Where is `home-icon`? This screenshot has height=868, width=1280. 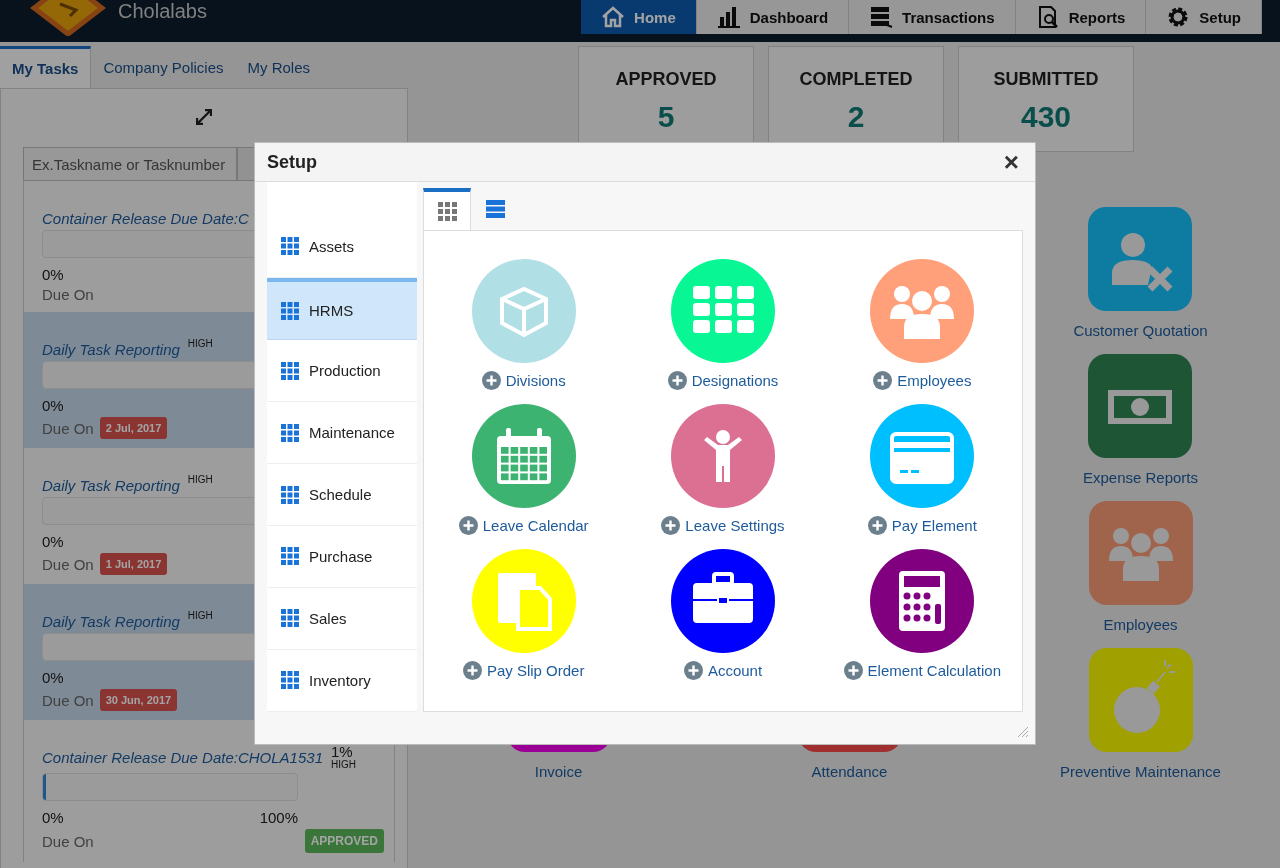
home-icon is located at coordinates (613, 17).